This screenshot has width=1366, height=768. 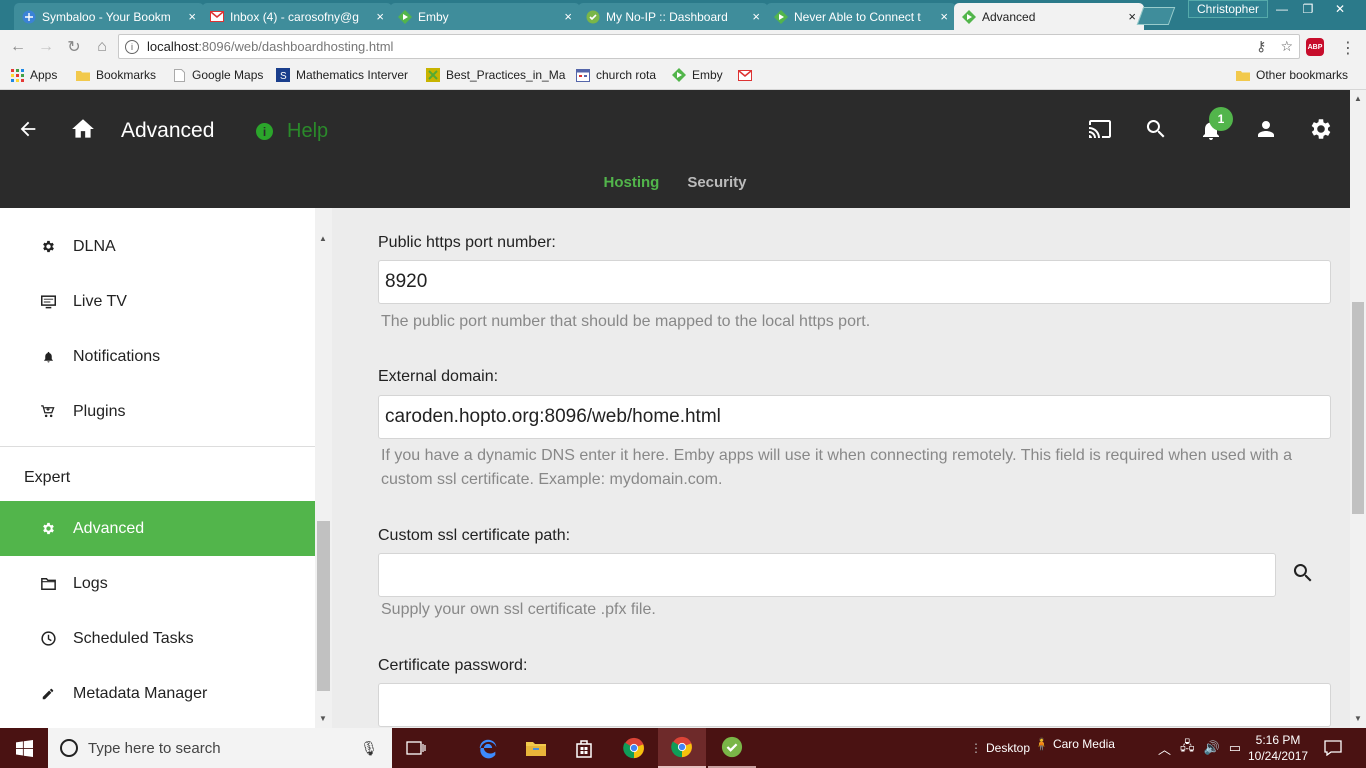 What do you see at coordinates (854, 282) in the screenshot?
I see `https-port-input: 8920` at bounding box center [854, 282].